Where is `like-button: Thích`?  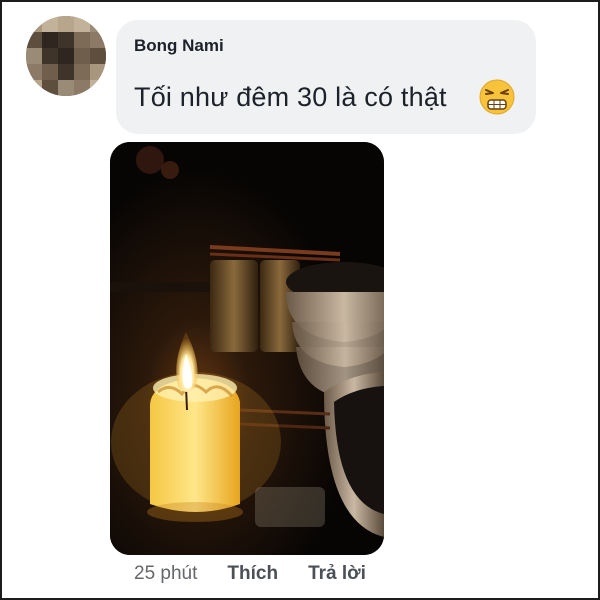
like-button: Thích is located at coordinates (252, 574).